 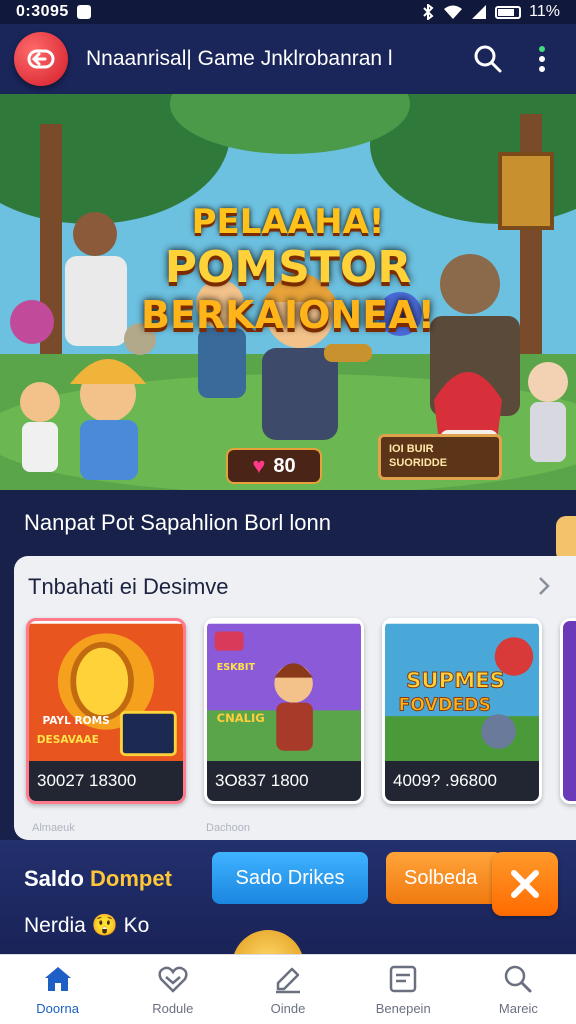 I want to click on heart-shield-icon, so click(x=173, y=979).